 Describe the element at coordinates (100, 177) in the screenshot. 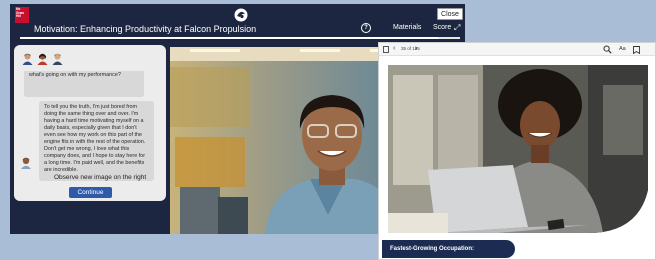

I see `instruction-text: Observe new image on the right` at that location.